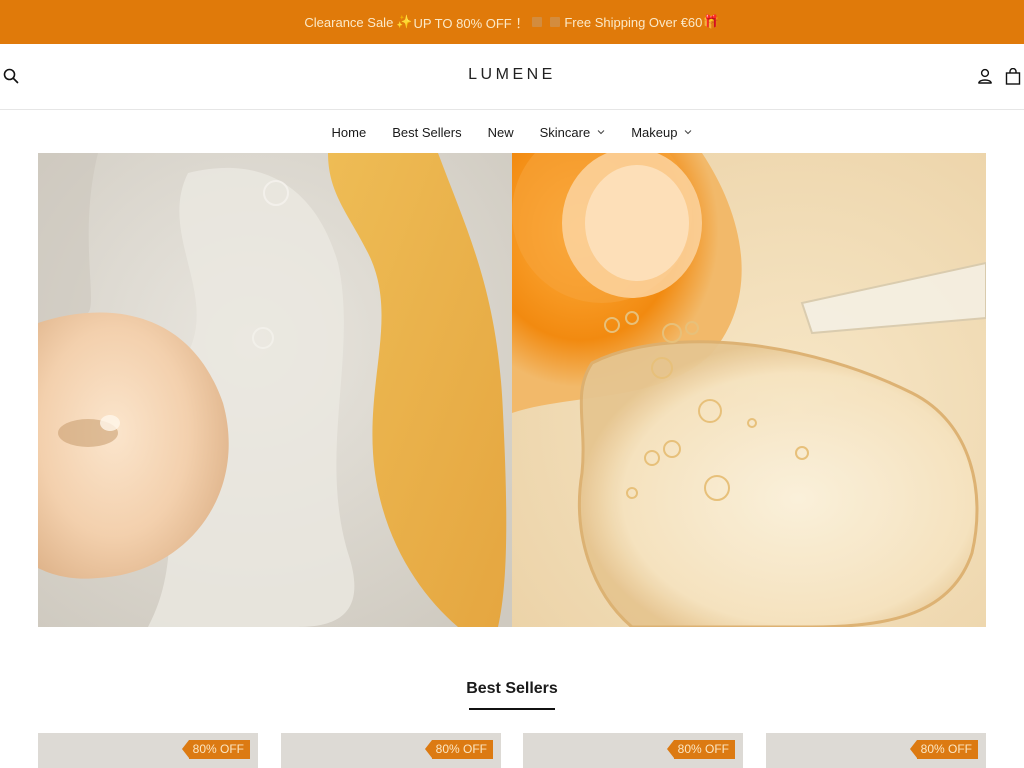 This screenshot has width=1024, height=768. I want to click on cart-button, so click(1013, 76).